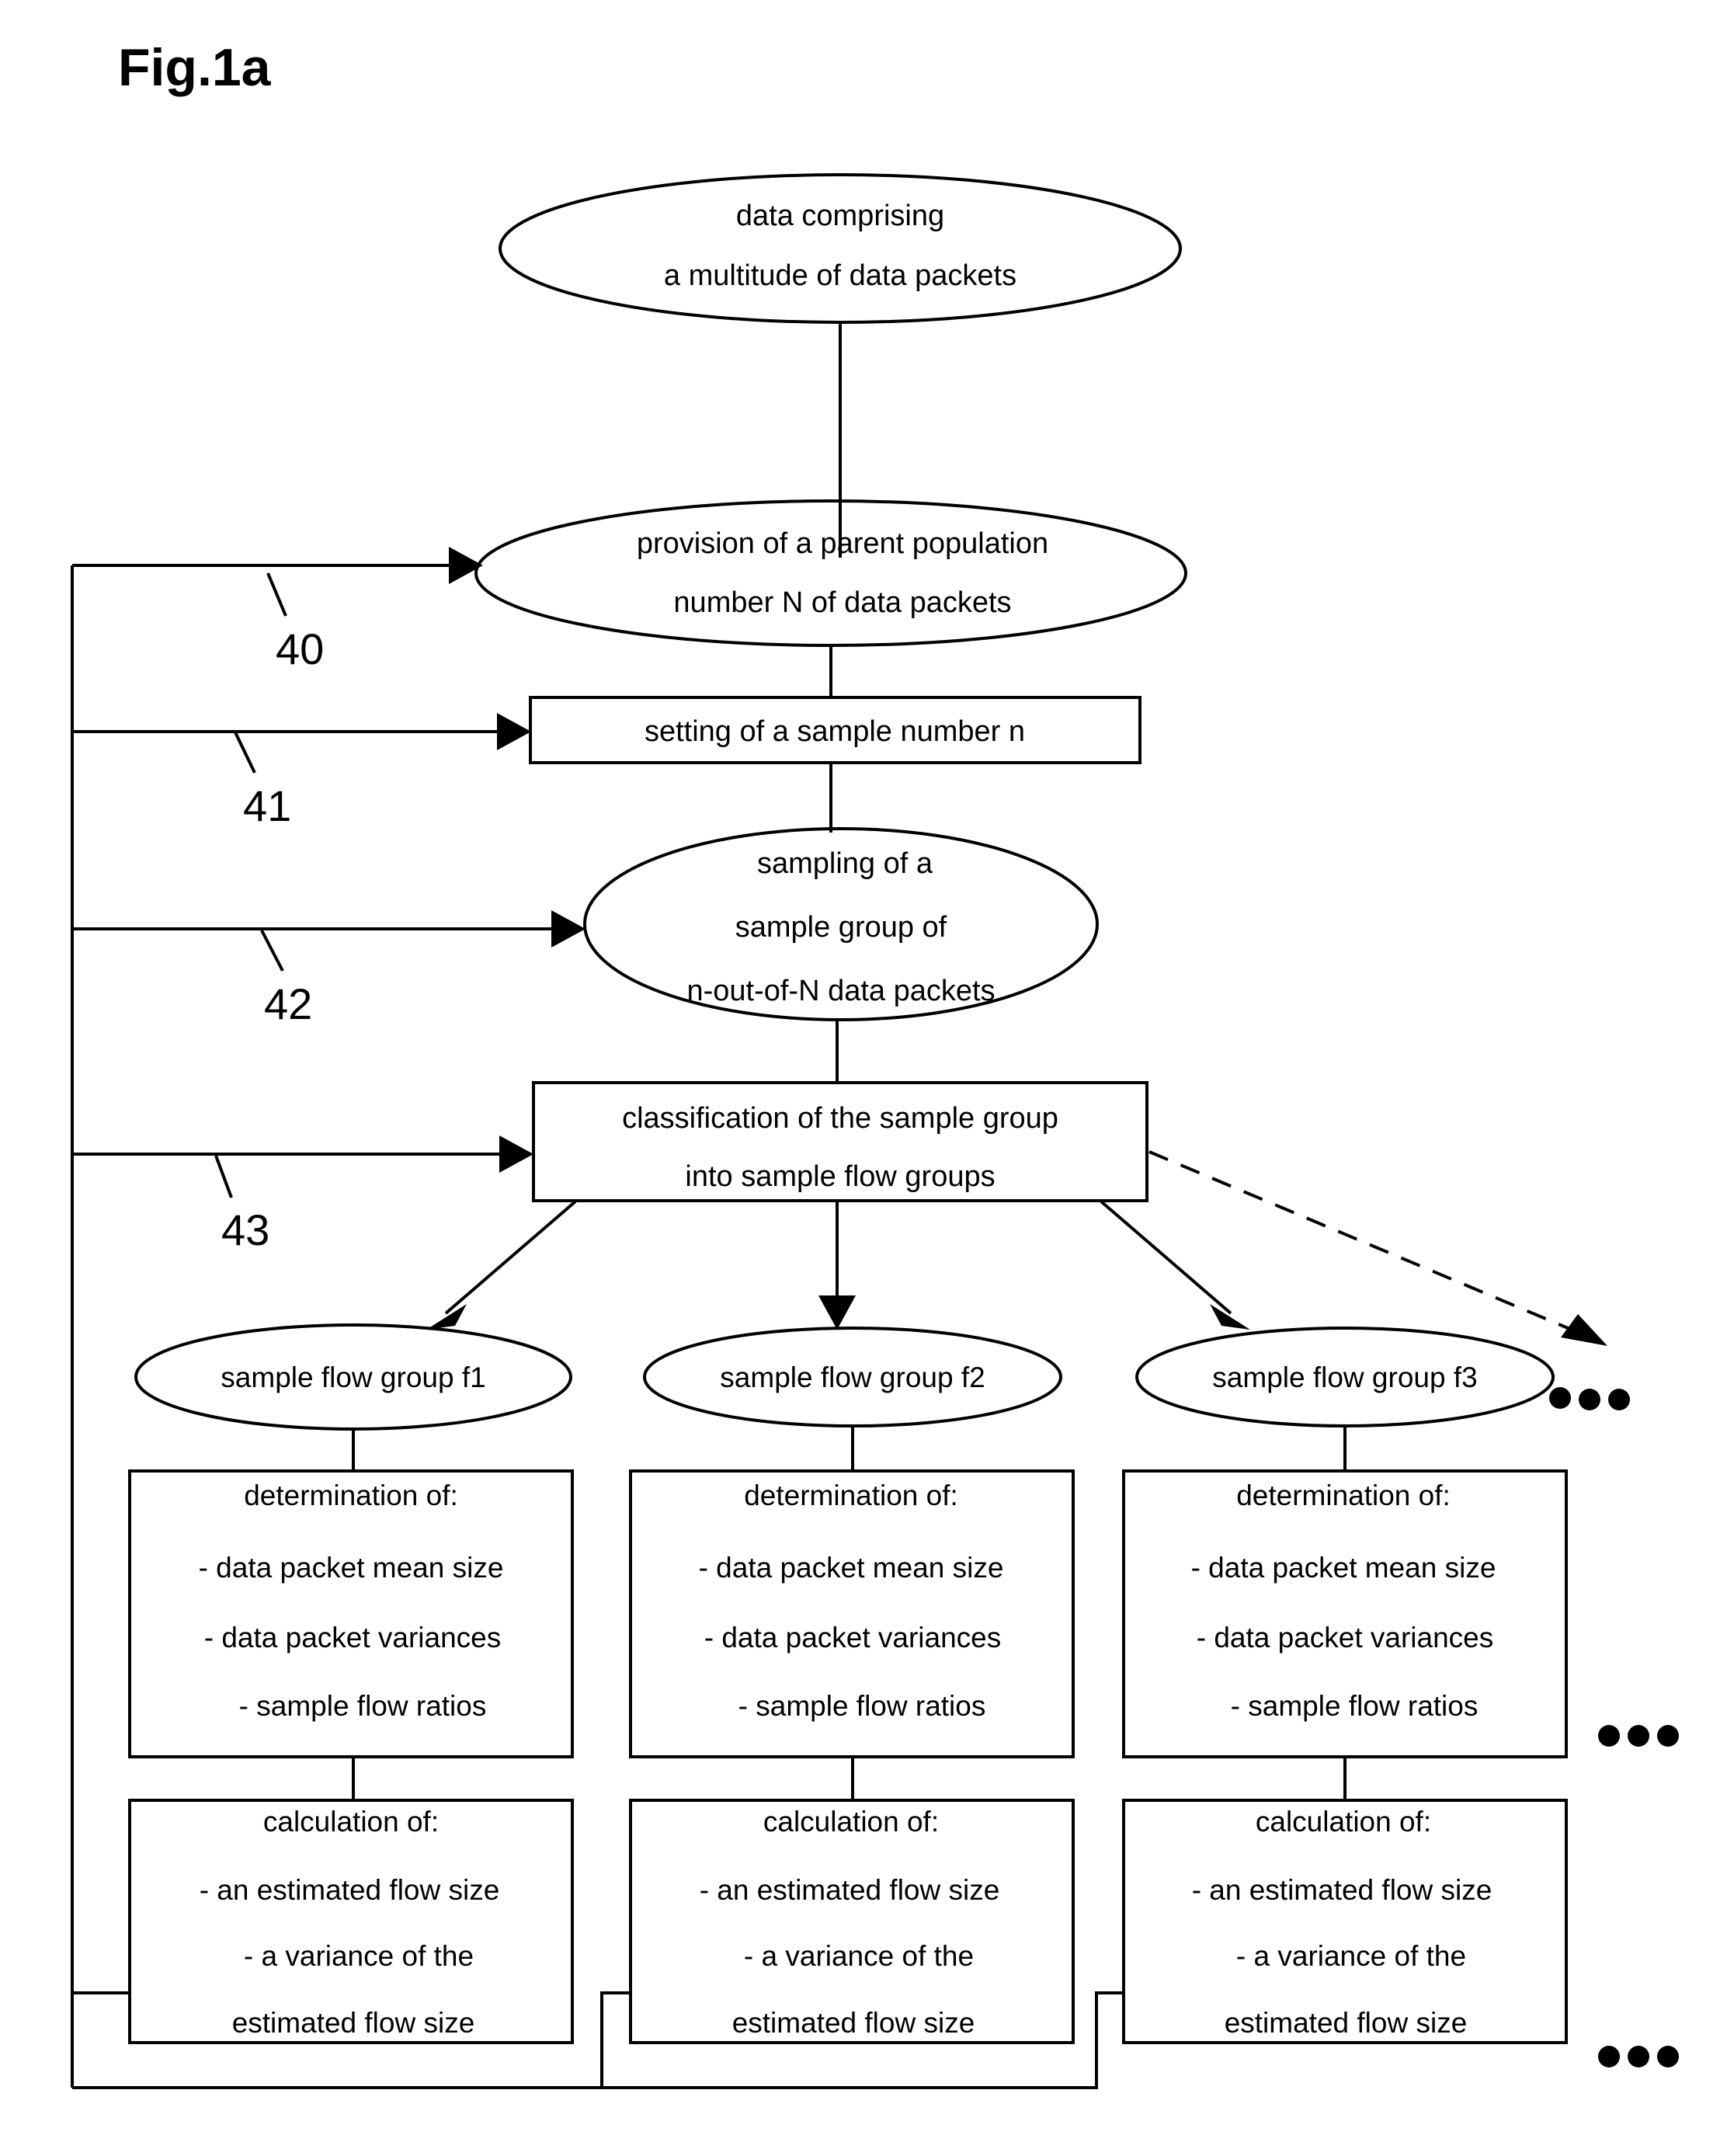  Describe the element at coordinates (845, 863) in the screenshot. I see `sampling-line-1: sampling of a` at that location.